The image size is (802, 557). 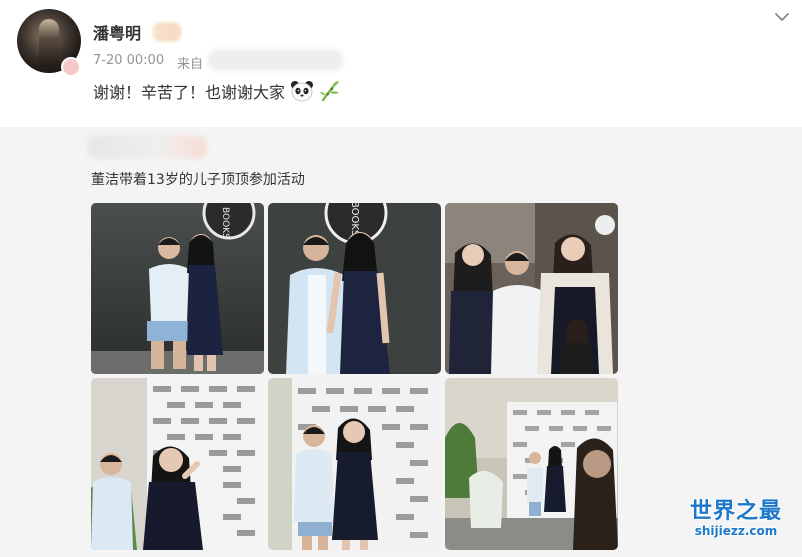 What do you see at coordinates (167, 32) in the screenshot?
I see `user-badge` at bounding box center [167, 32].